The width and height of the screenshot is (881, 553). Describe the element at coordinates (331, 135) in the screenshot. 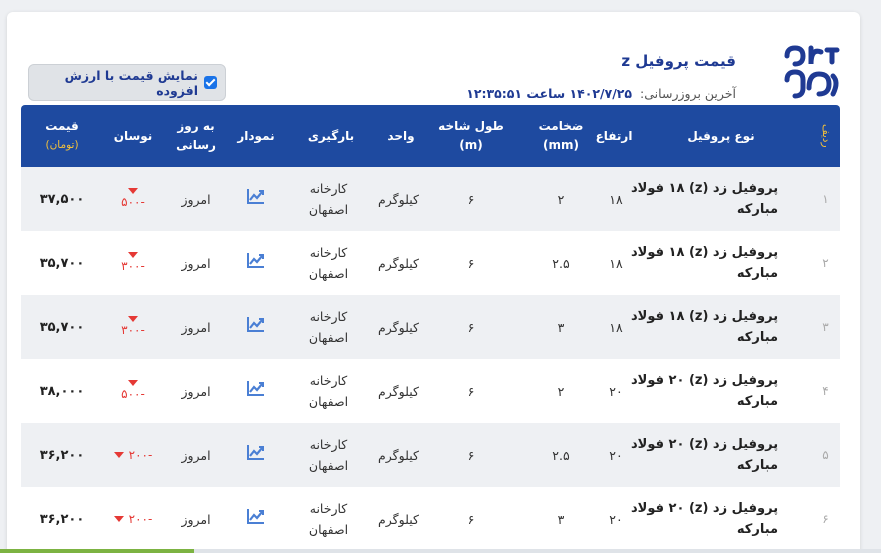

I see `col-loading-header: بارگیری` at that location.